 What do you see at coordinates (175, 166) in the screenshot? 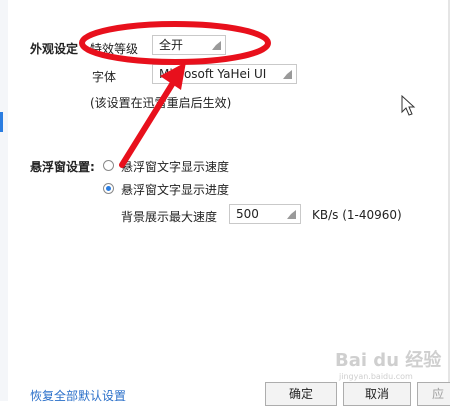
I see `radio-show-speed-label: 悬浮窗文字显示速度` at bounding box center [175, 166].